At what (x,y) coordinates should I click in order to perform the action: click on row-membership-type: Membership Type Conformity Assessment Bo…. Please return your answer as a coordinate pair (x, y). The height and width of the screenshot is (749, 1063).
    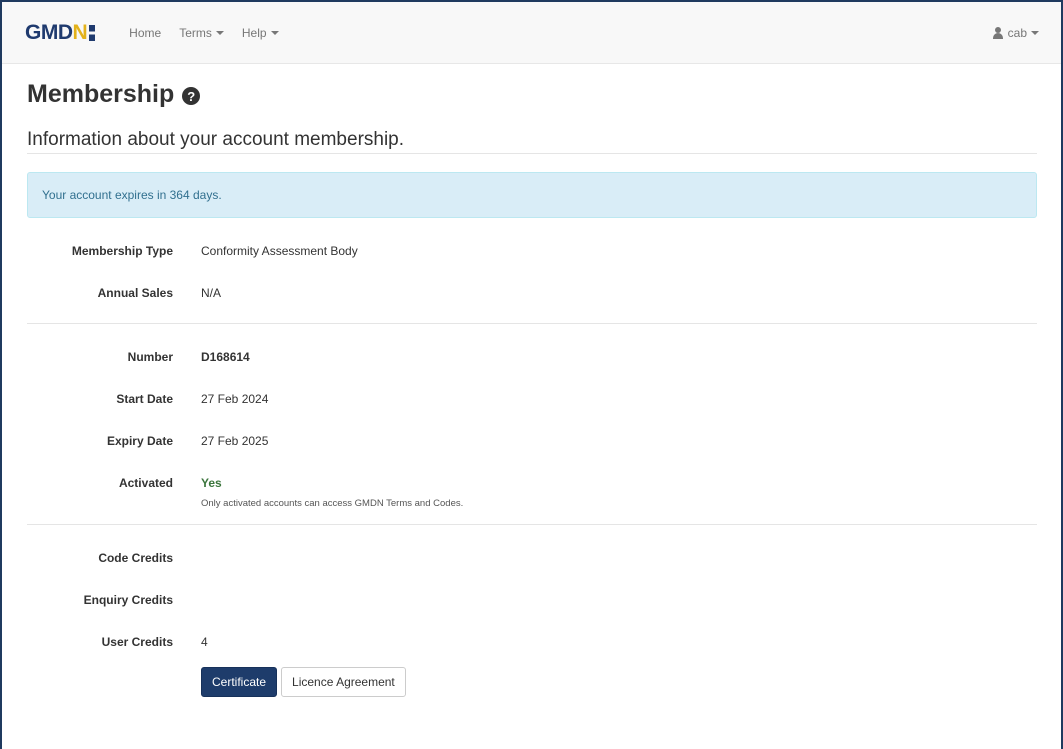
    Looking at the image, I should click on (532, 251).